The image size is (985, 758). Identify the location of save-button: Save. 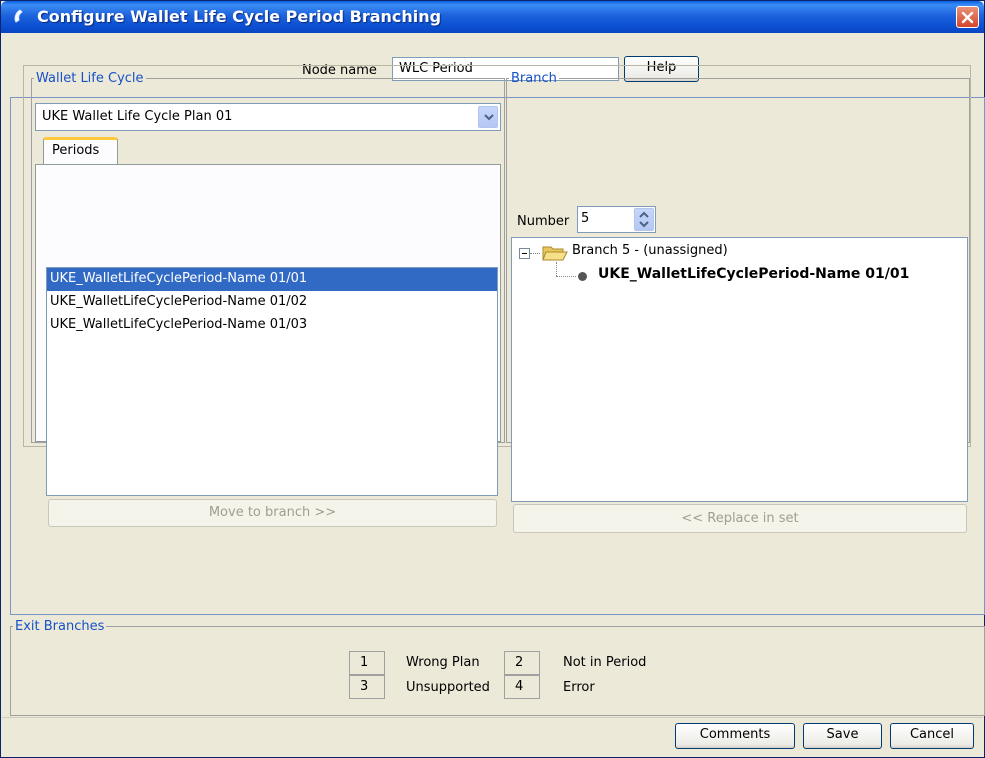
(842, 736).